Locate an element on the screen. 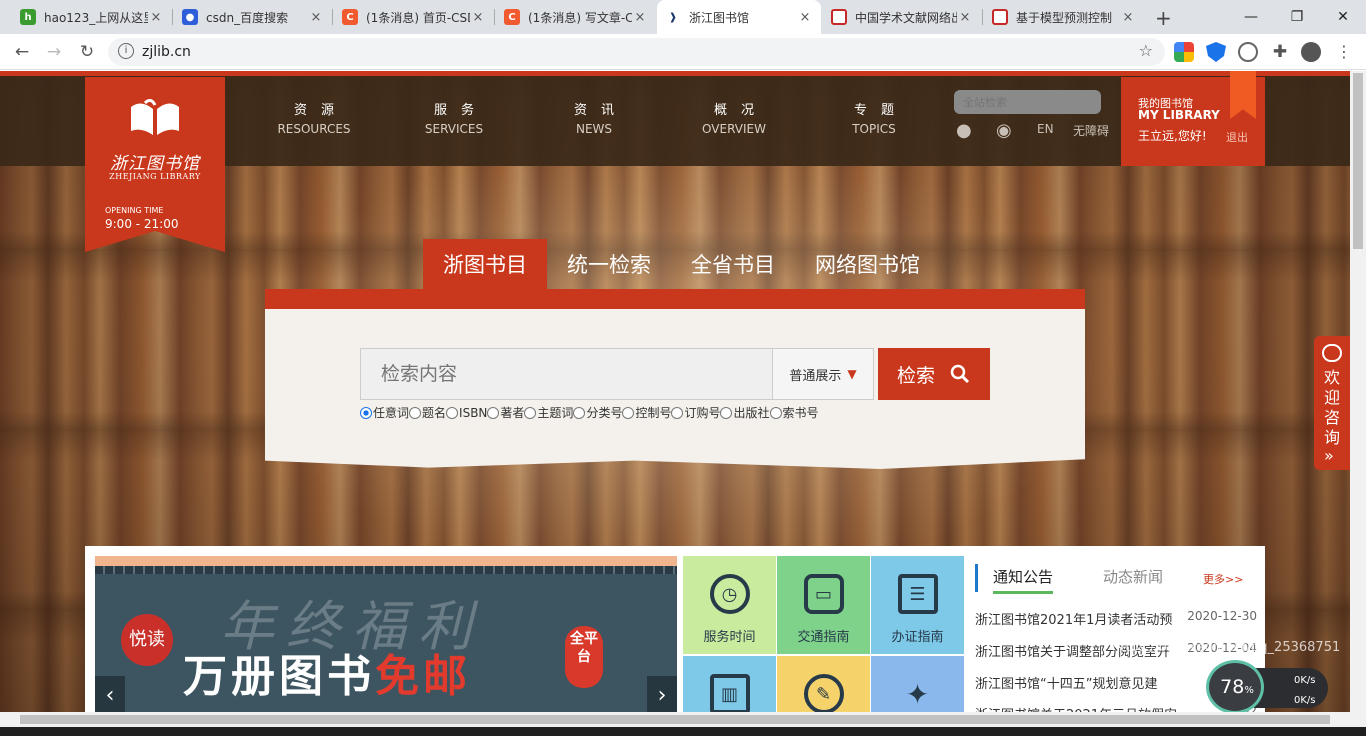 This screenshot has height=736, width=1366. option-isbn: ISBN is located at coordinates (466, 413).